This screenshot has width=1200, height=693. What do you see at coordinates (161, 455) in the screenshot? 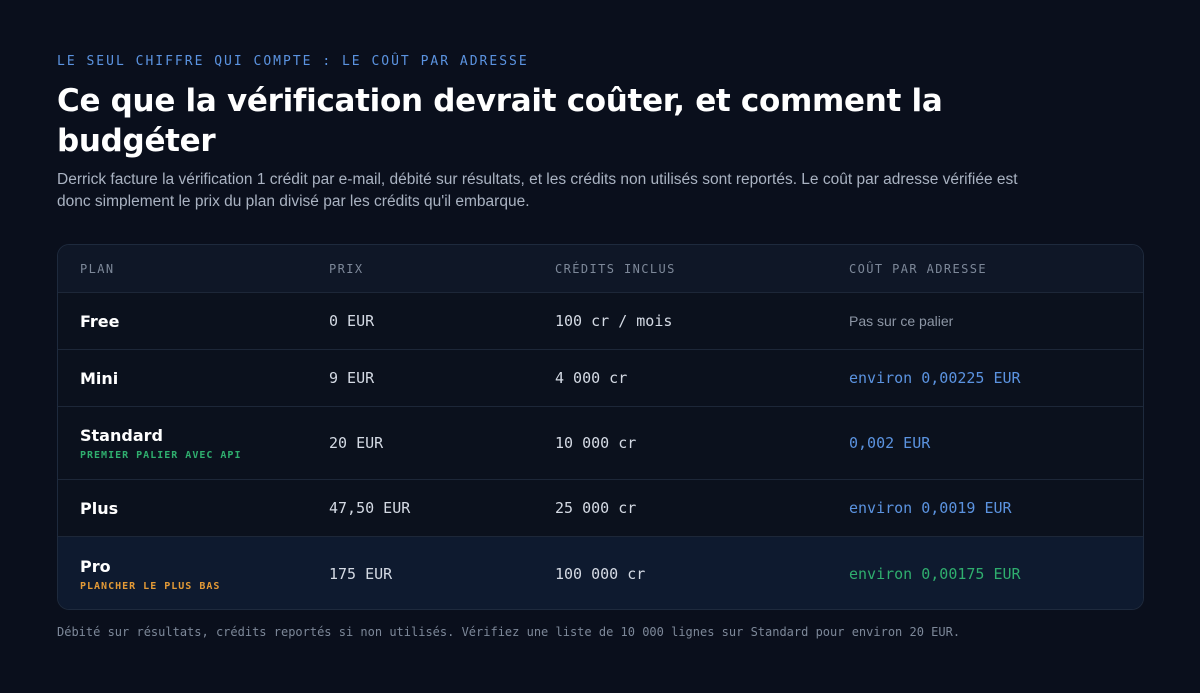
I see `plan-tag: PREMIER PALIER AVEC API` at bounding box center [161, 455].